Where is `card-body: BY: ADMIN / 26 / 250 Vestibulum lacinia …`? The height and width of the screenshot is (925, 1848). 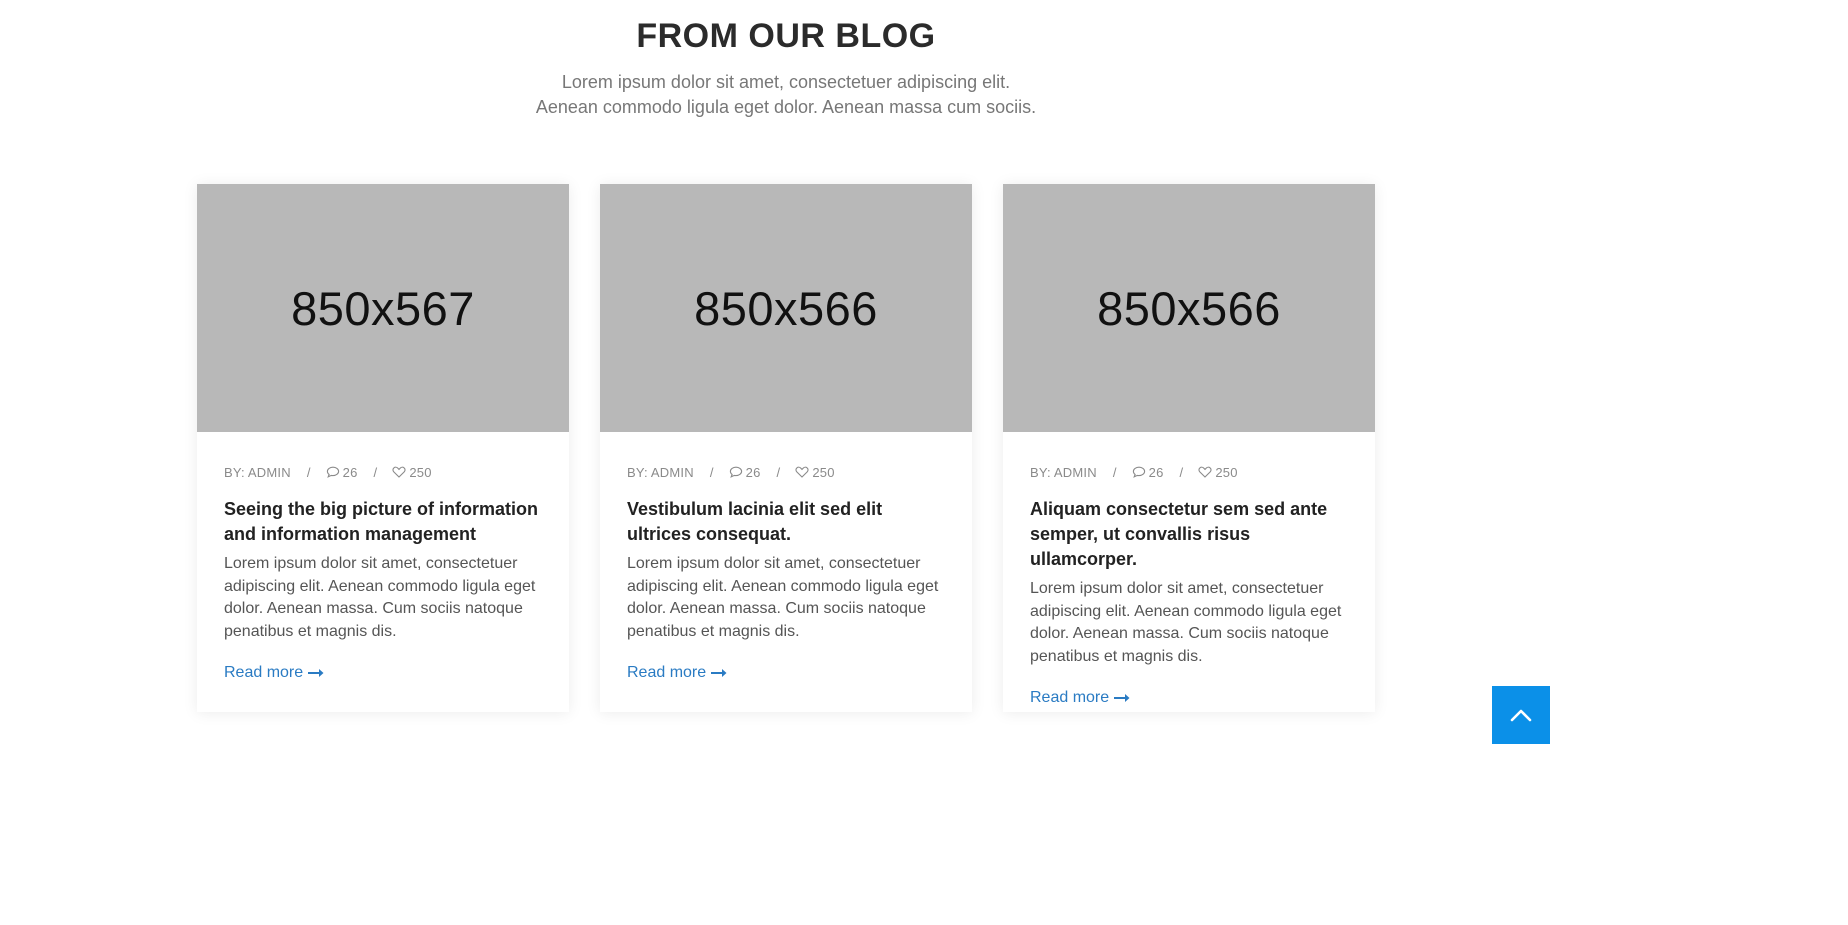 card-body: BY: ADMIN / 26 / 250 Vestibulum lacinia … is located at coordinates (786, 557).